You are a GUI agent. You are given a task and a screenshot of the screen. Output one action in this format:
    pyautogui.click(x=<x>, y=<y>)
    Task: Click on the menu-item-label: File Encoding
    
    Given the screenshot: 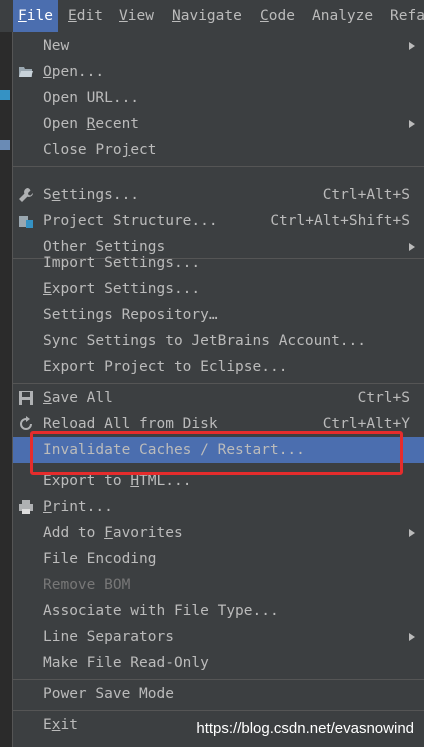 What is the action you would take?
    pyautogui.click(x=100, y=559)
    